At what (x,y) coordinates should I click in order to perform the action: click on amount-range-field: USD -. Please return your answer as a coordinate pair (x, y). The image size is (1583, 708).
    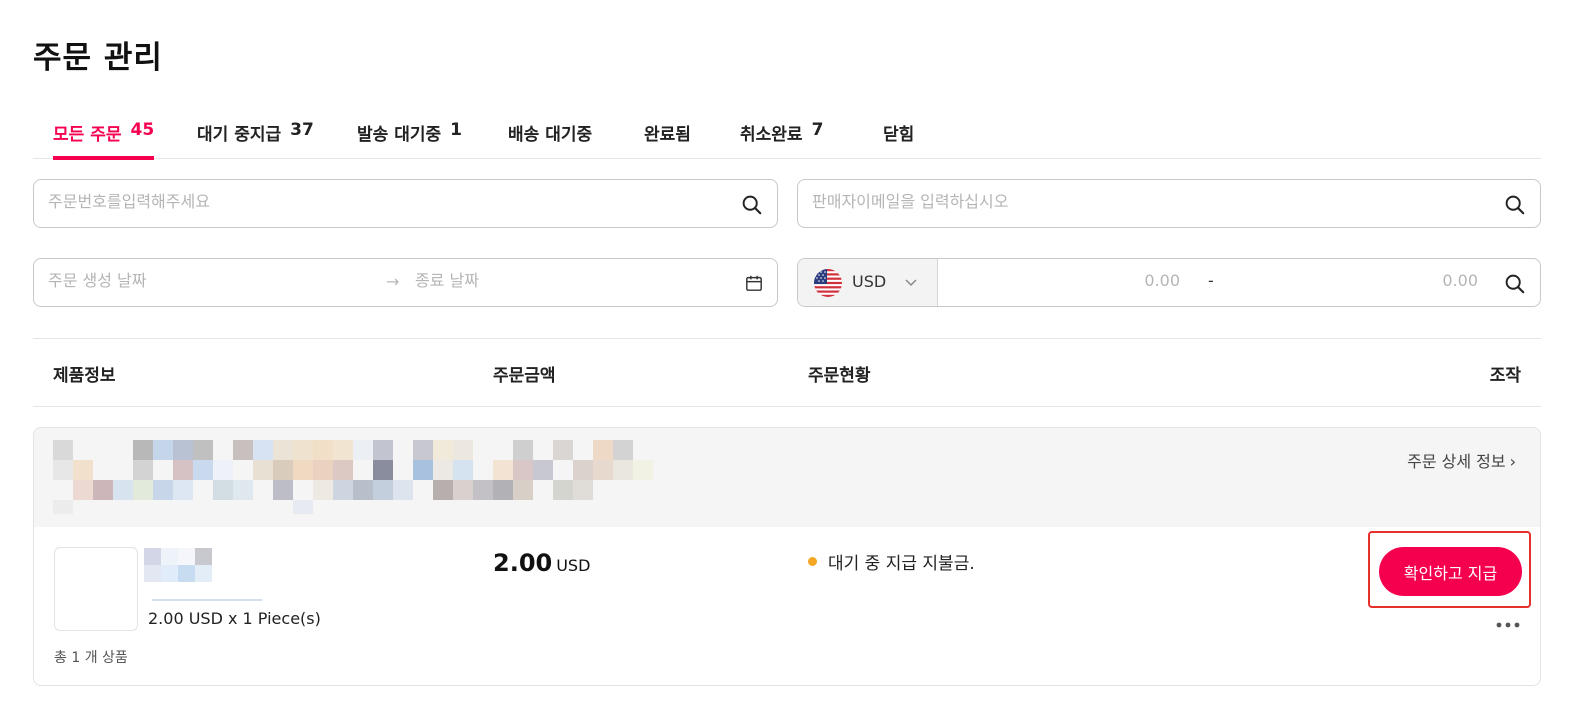
    Looking at the image, I should click on (1169, 282).